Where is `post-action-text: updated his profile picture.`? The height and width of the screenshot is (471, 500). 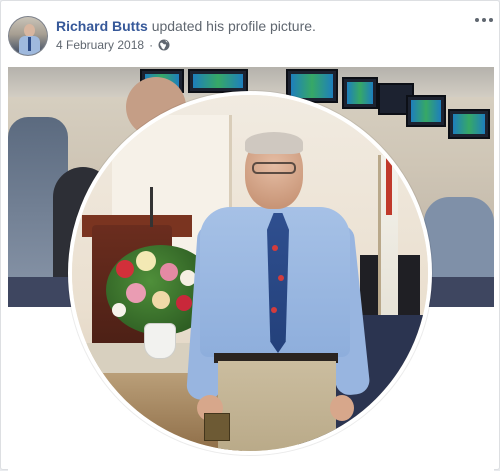
post-action-text: updated his profile picture. is located at coordinates (233, 26).